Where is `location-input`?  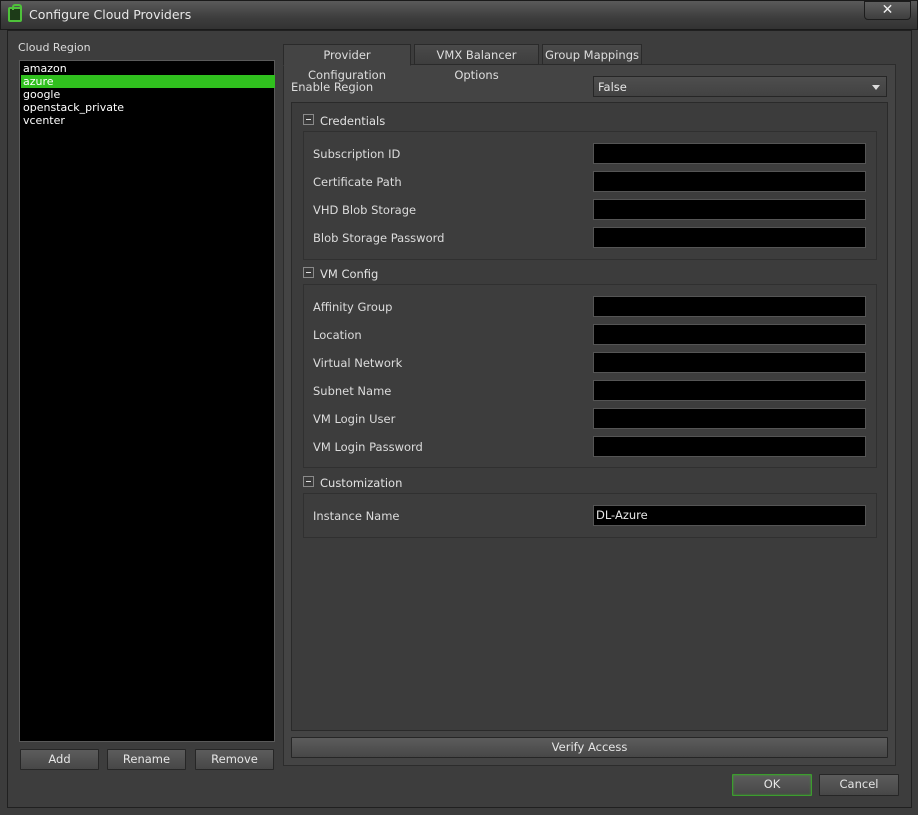 location-input is located at coordinates (729, 334).